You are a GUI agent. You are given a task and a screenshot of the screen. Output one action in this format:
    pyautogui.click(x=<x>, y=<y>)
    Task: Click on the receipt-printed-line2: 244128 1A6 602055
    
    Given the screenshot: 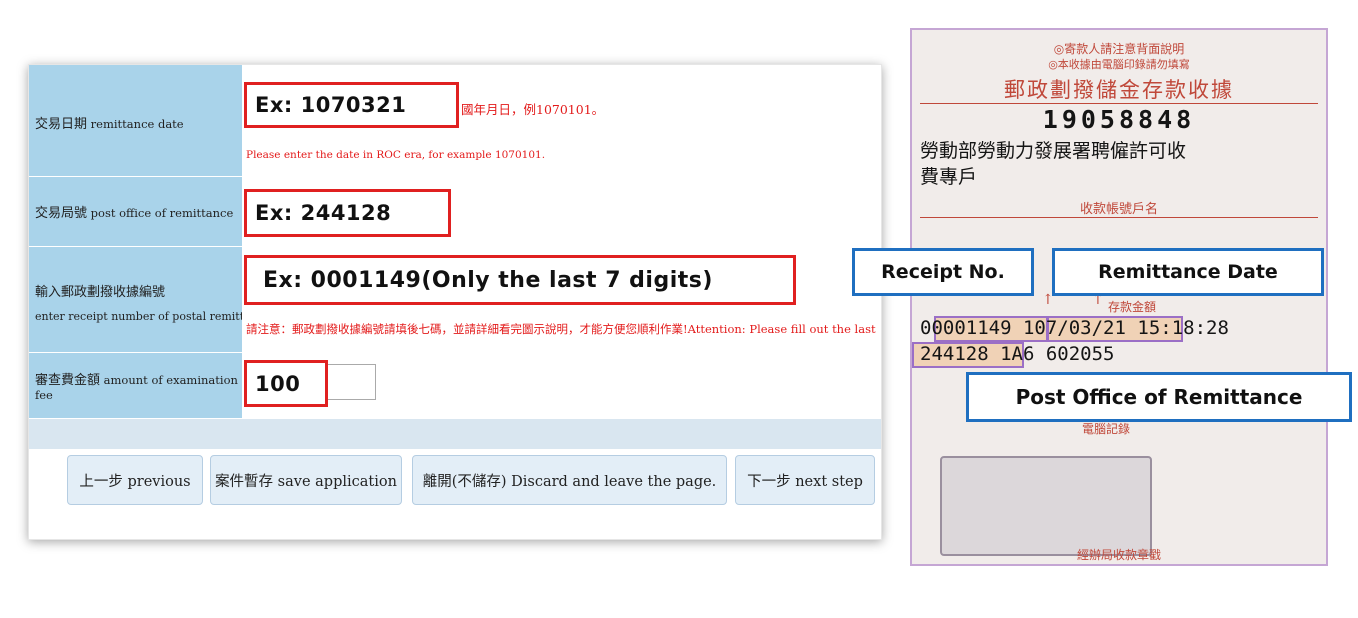 What is the action you would take?
    pyautogui.click(x=1017, y=354)
    